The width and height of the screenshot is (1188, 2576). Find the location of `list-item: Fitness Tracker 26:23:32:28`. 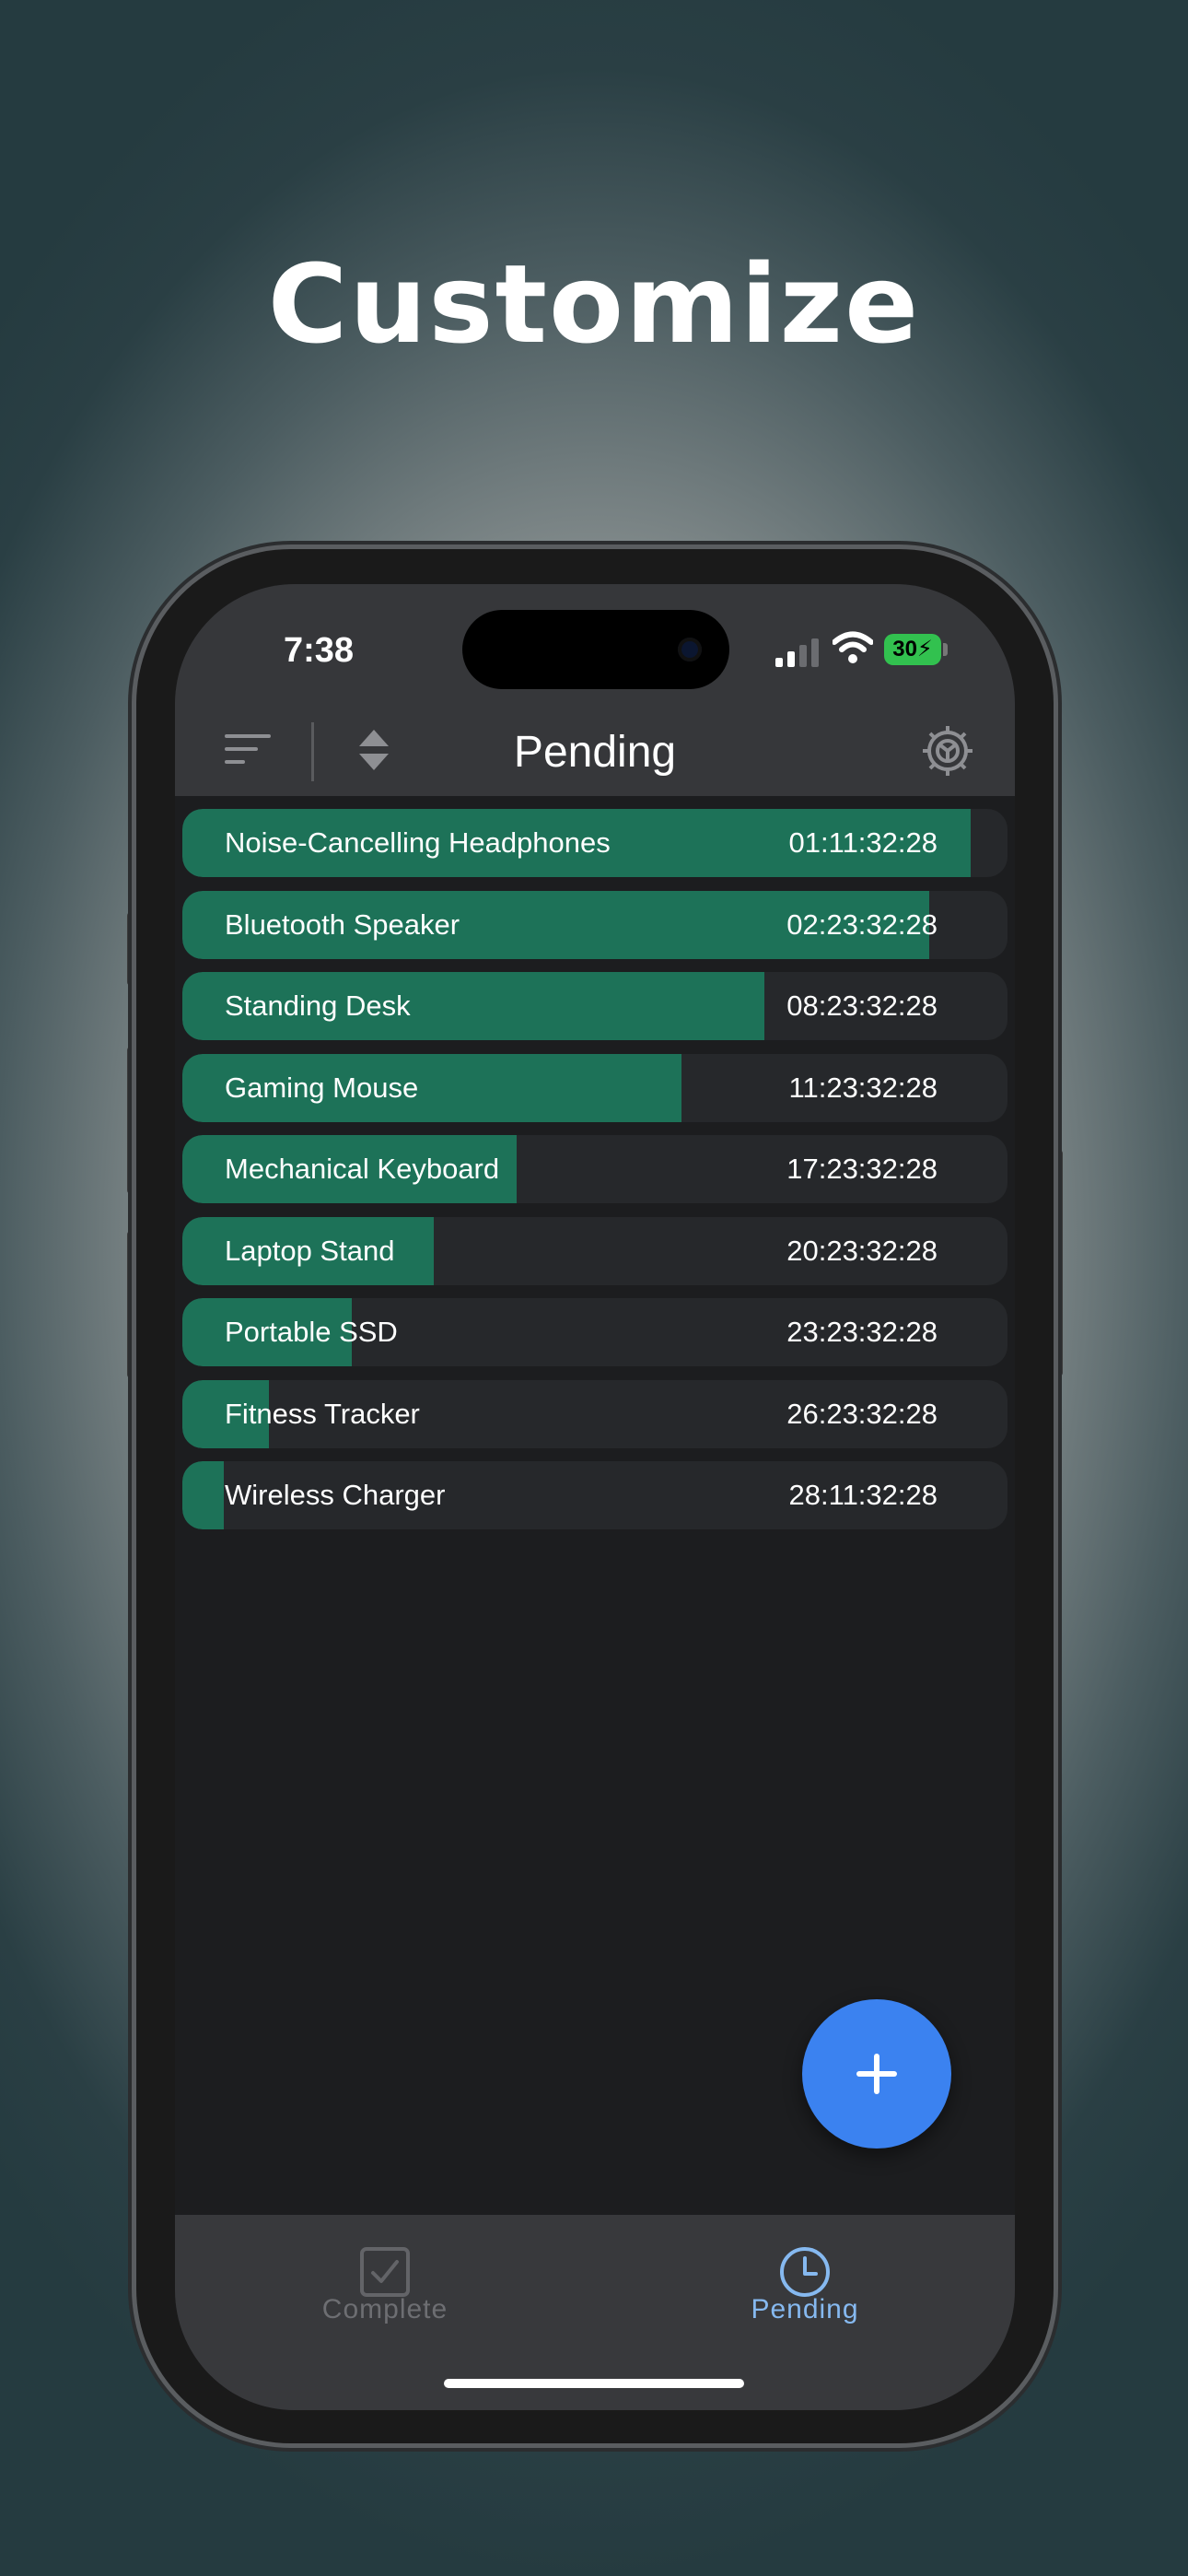

list-item: Fitness Tracker 26:23:32:28 is located at coordinates (594, 1413).